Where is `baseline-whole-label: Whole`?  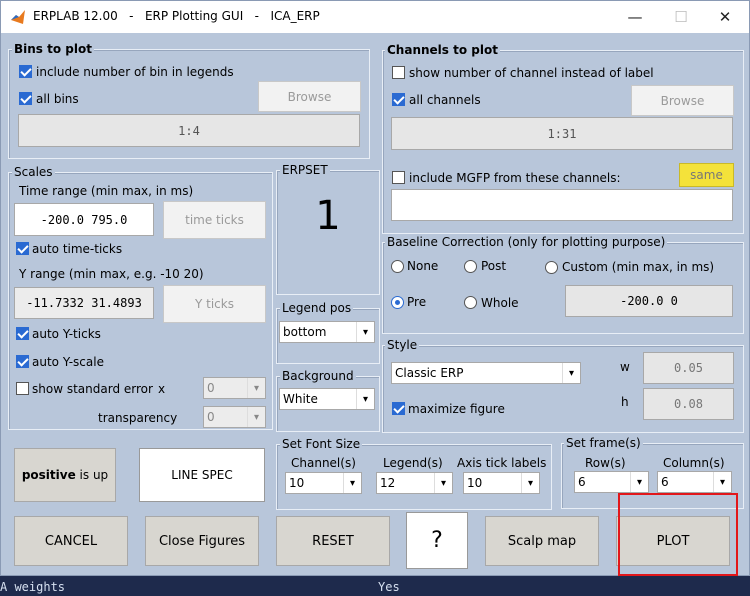
baseline-whole-label: Whole is located at coordinates (500, 303).